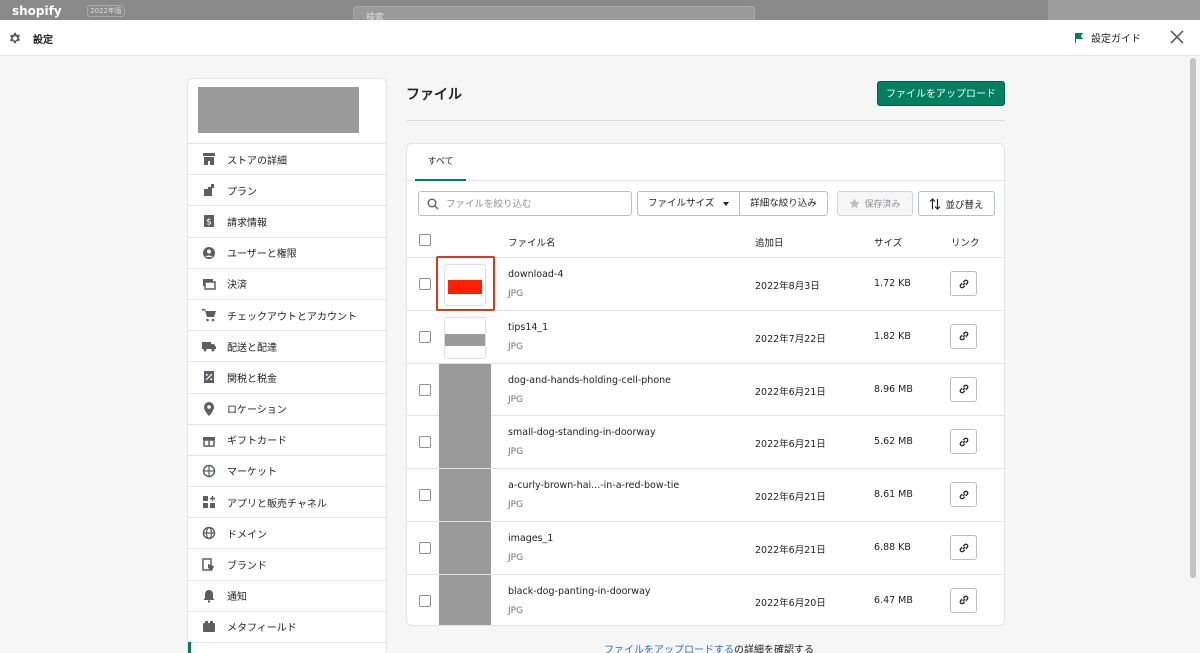  What do you see at coordinates (287, 532) in the screenshot?
I see `sidebar-item-domains: ドメイン` at bounding box center [287, 532].